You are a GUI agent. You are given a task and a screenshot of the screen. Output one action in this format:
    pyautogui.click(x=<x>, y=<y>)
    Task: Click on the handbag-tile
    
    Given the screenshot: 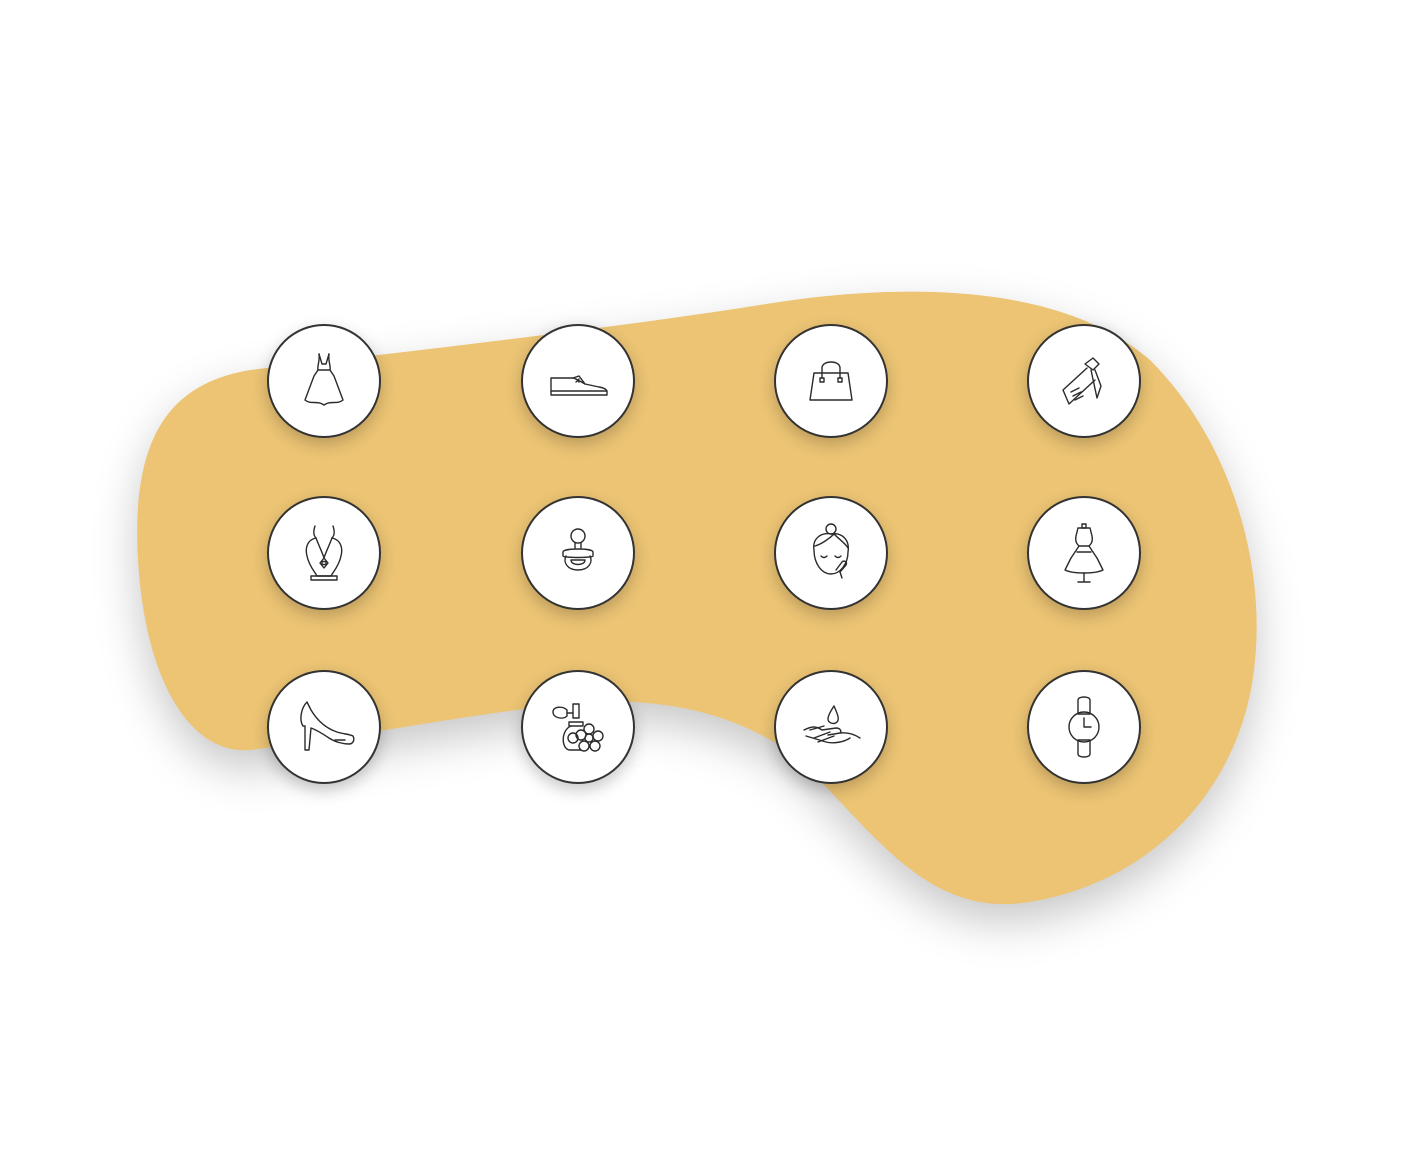 What is the action you would take?
    pyautogui.click(x=831, y=381)
    